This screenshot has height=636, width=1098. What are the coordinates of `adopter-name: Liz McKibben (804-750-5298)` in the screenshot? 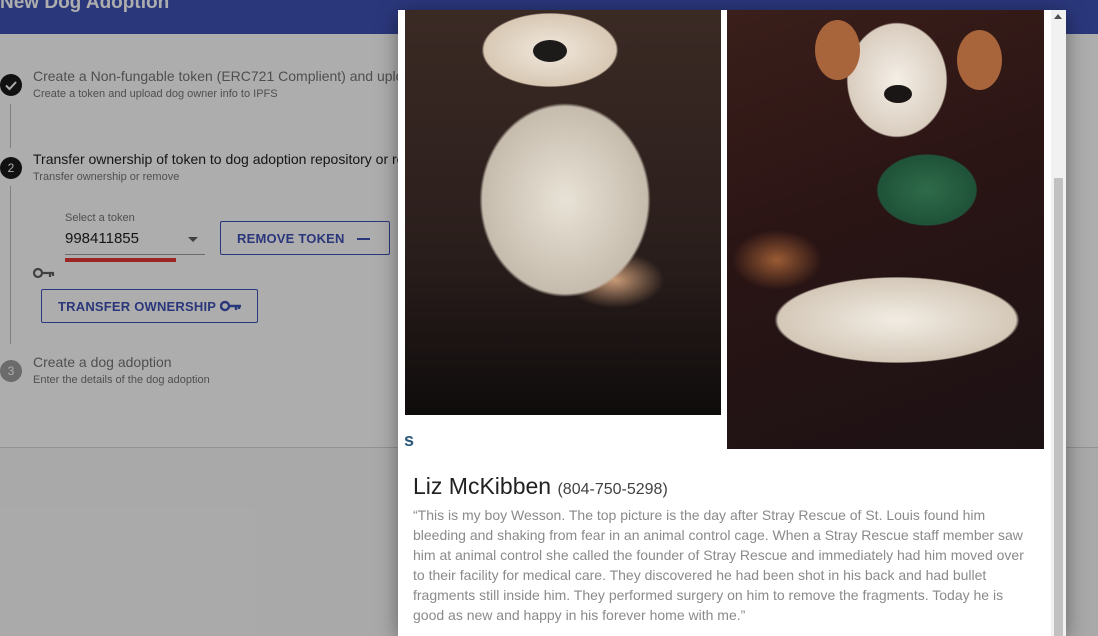 It's located at (540, 486).